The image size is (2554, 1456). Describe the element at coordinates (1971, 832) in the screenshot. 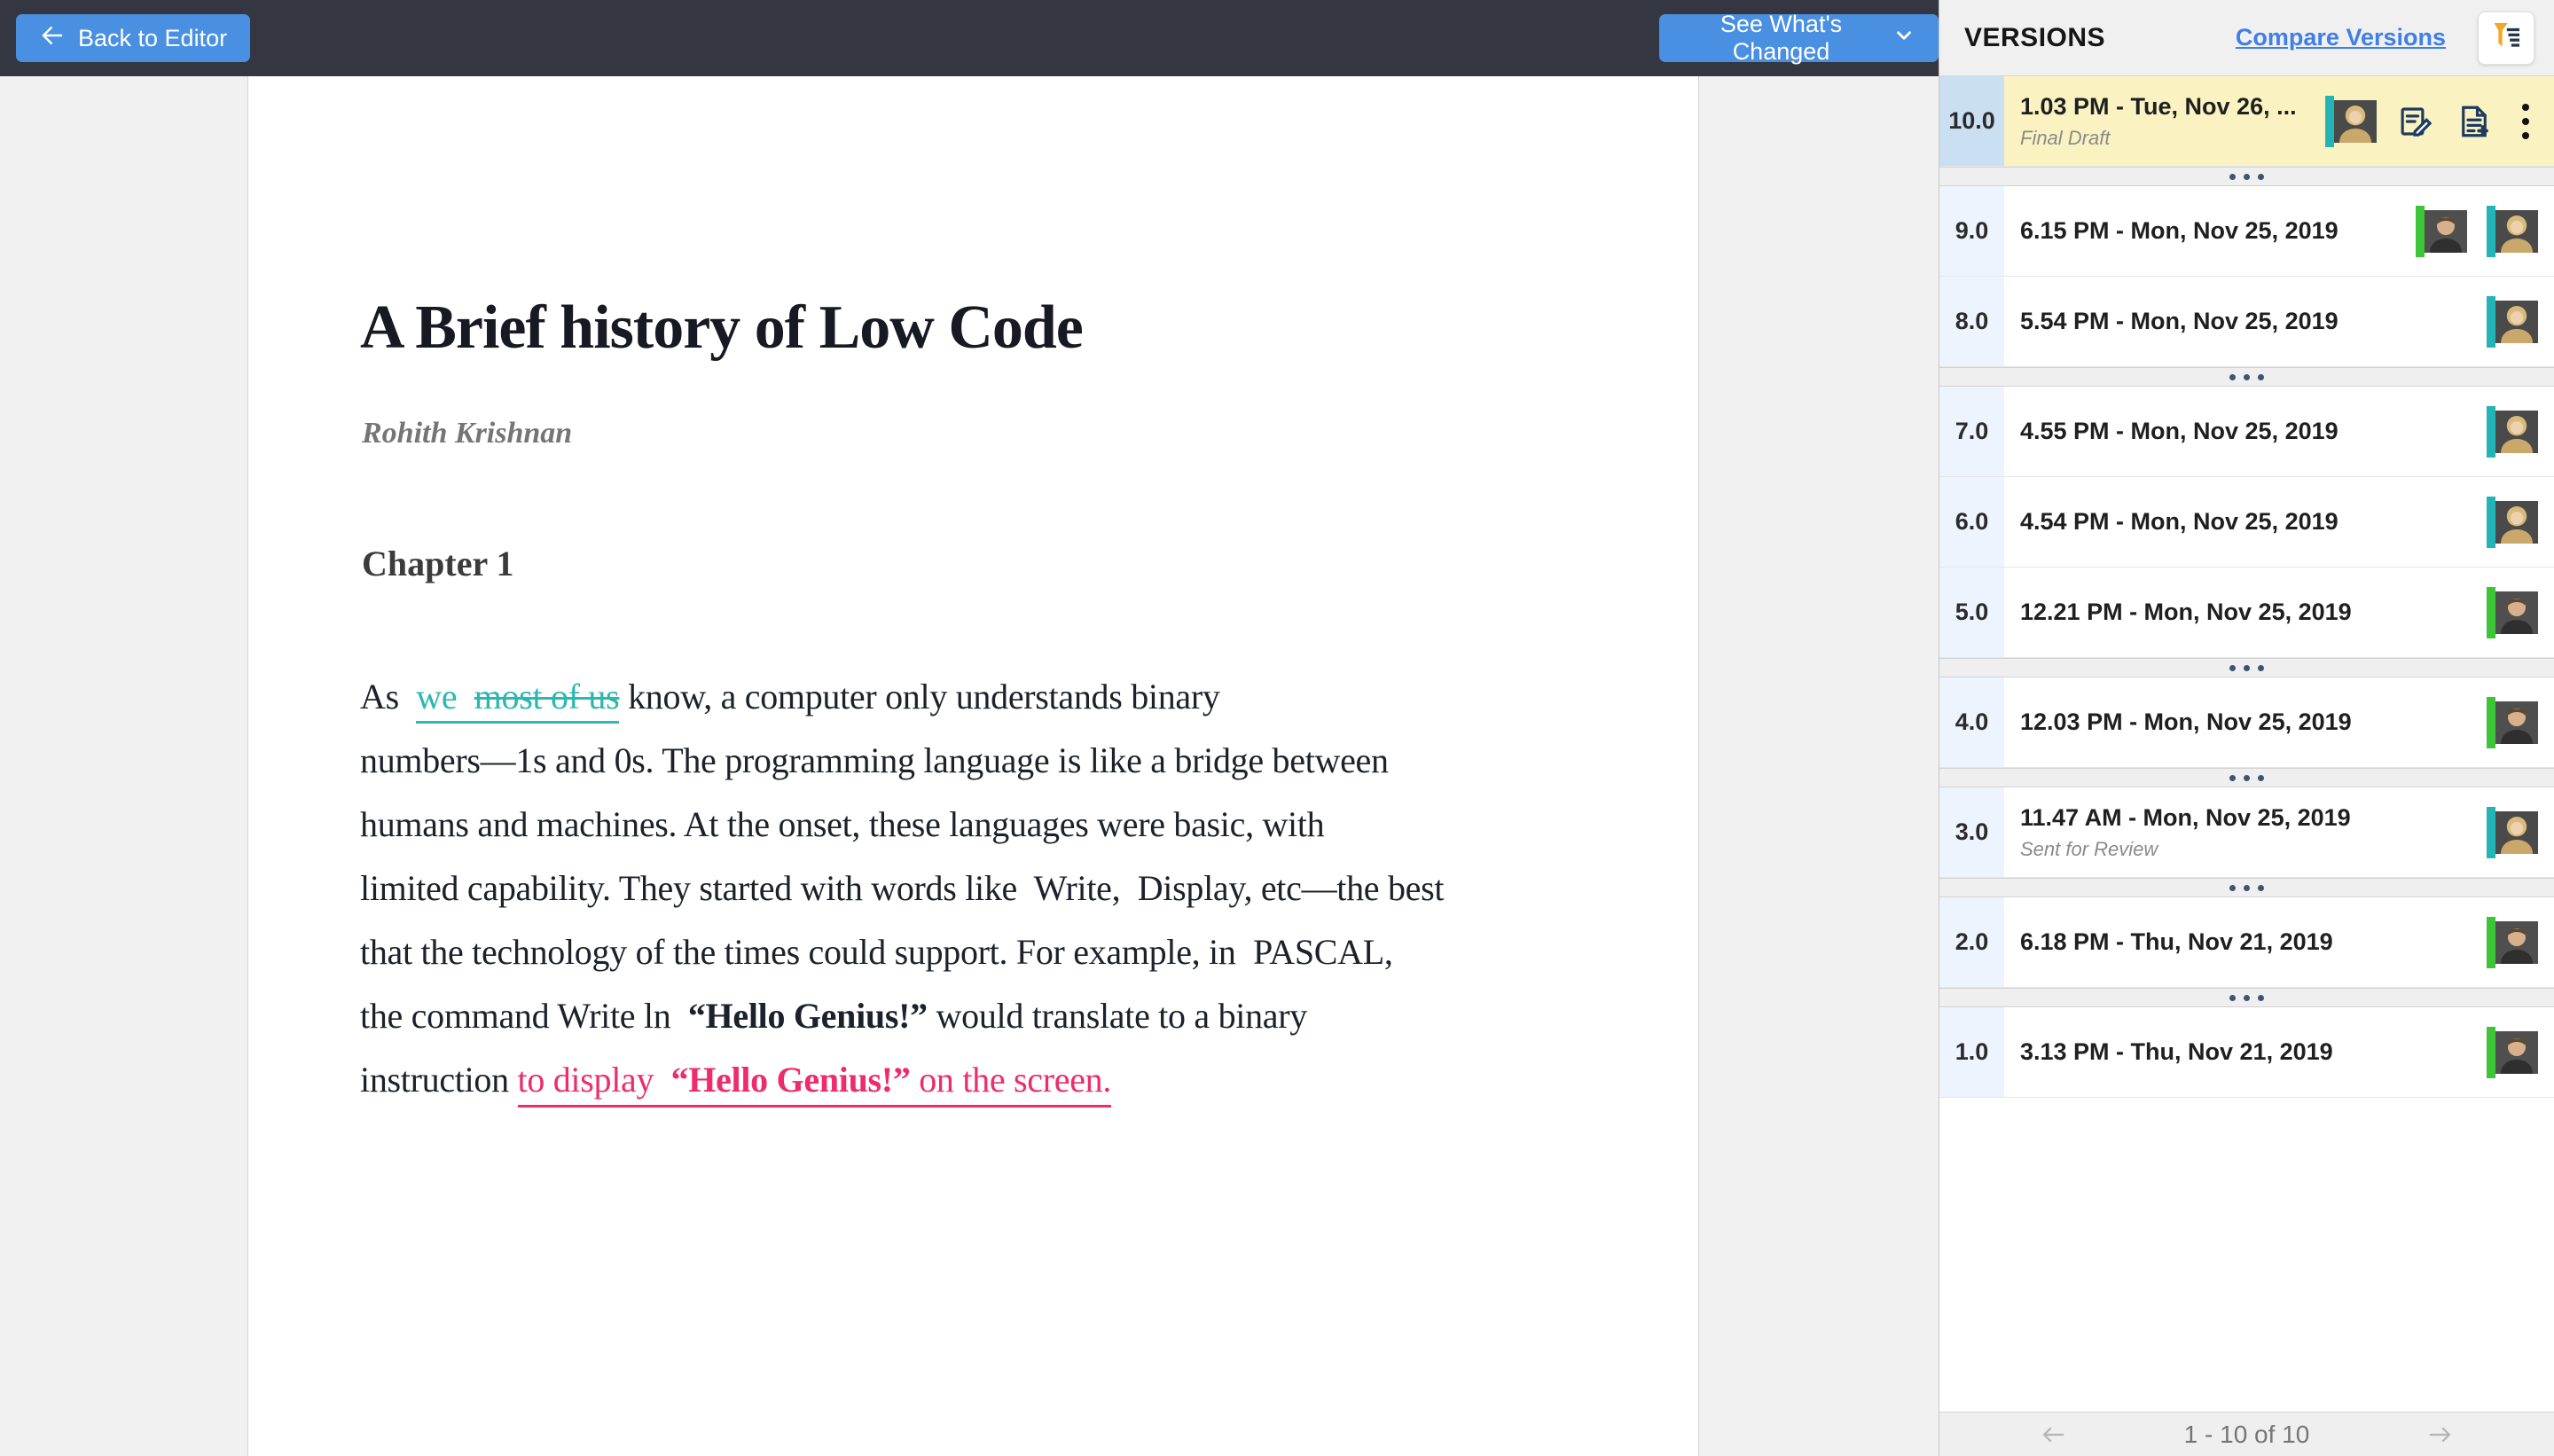

I see `version-number: 3.0` at that location.